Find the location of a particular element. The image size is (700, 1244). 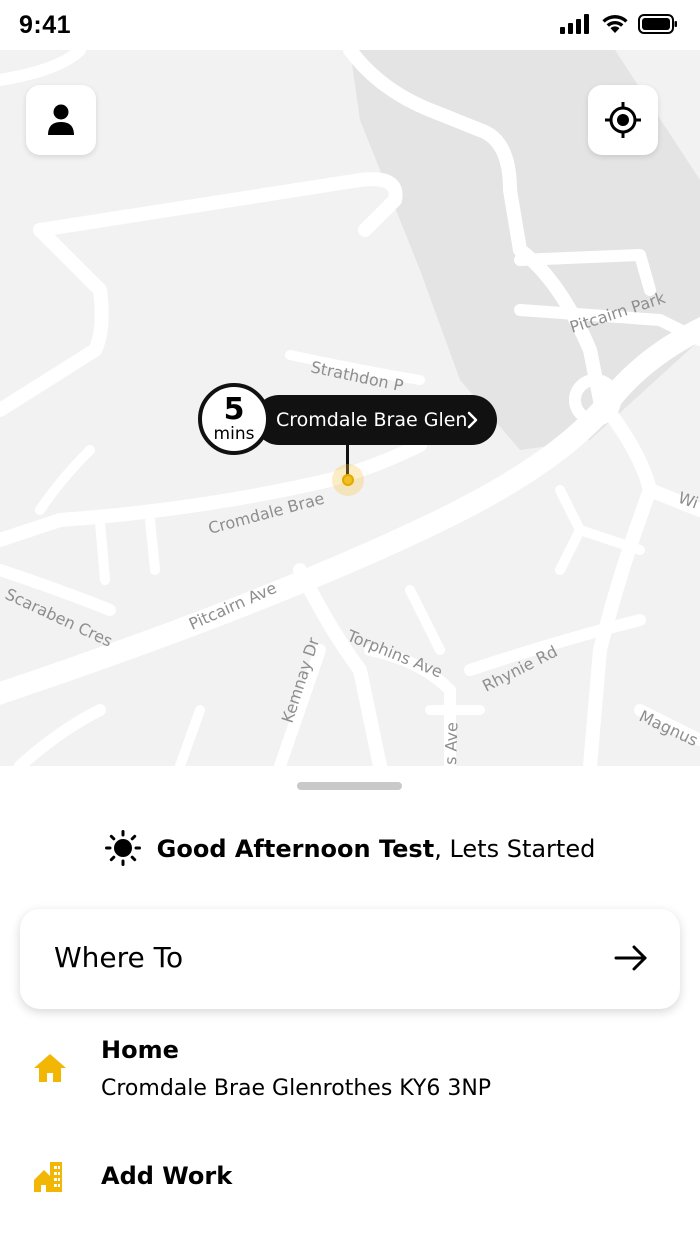

home-title: Home is located at coordinates (140, 1050).